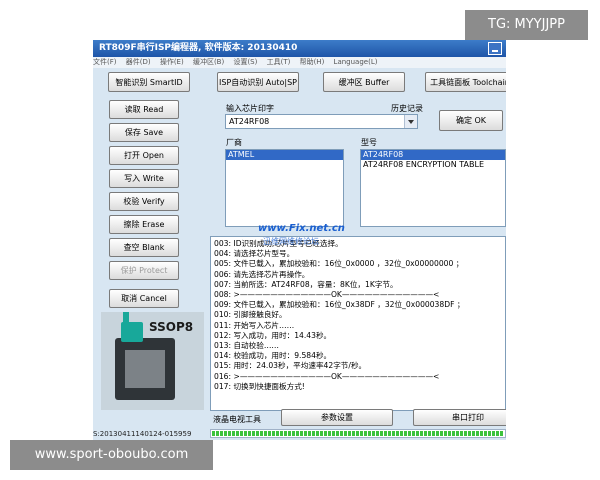 The height and width of the screenshot is (480, 600). I want to click on isp-auto-button: ISP自动识别 Auto|SP, so click(258, 82).